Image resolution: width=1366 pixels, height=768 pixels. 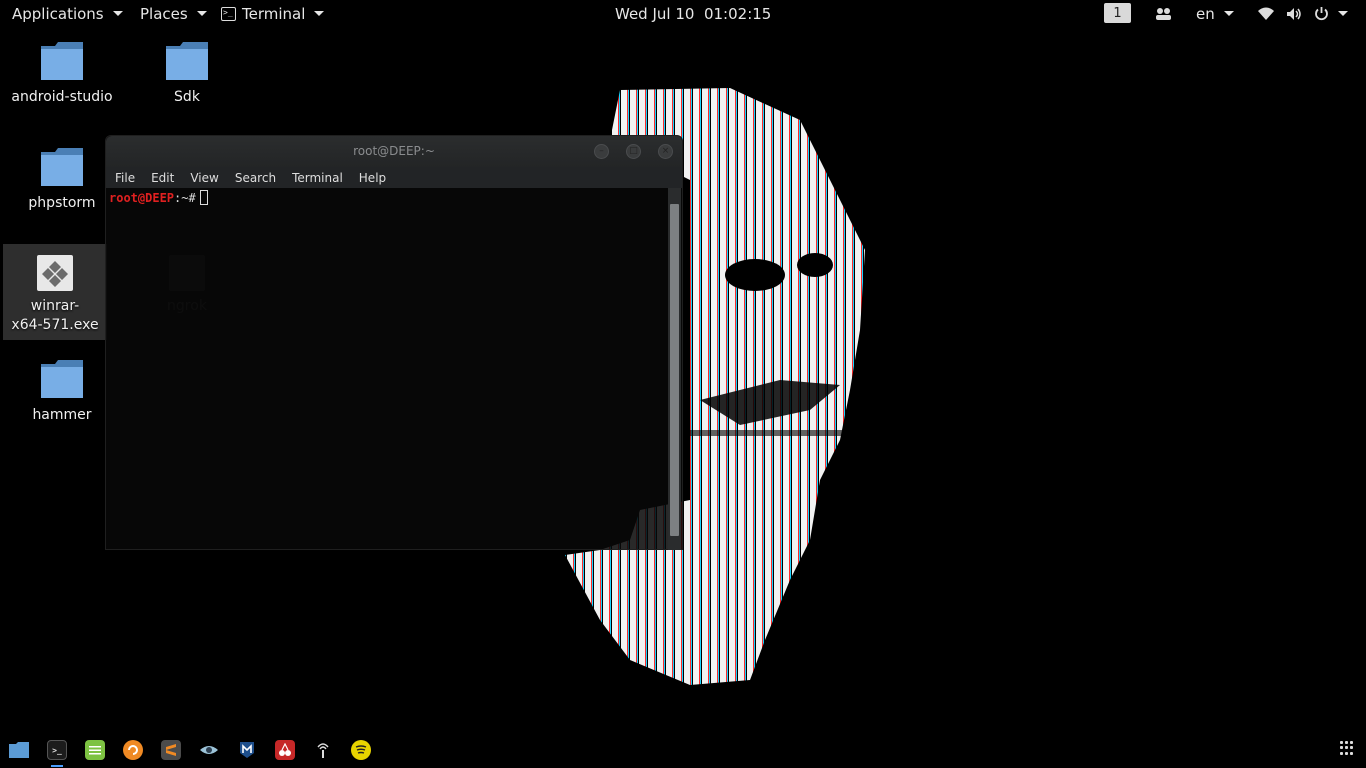 I want to click on desktop-icon-hammer: hammer, so click(x=62, y=391).